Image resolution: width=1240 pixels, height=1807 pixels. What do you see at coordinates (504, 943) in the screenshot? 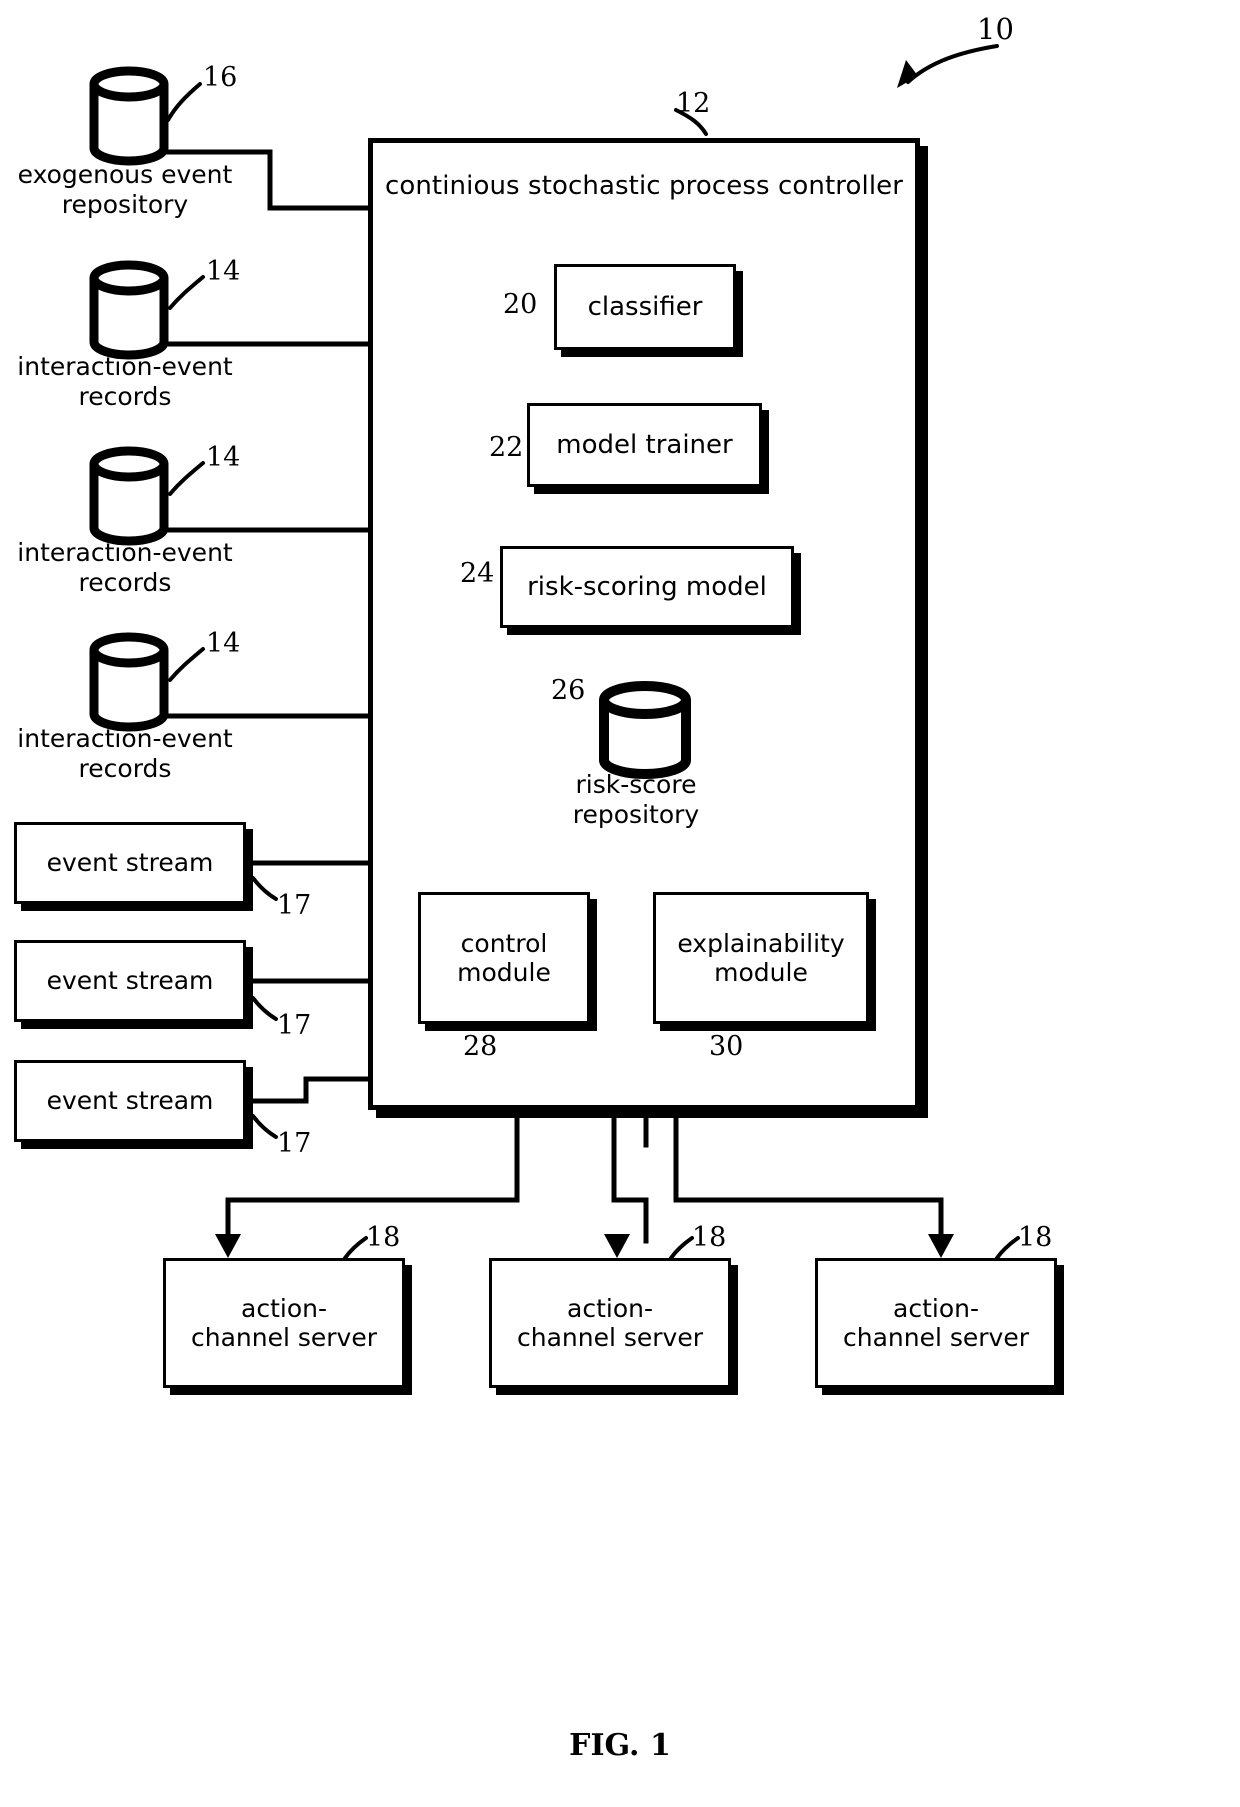
I see `control-module-label-line1: control` at bounding box center [504, 943].